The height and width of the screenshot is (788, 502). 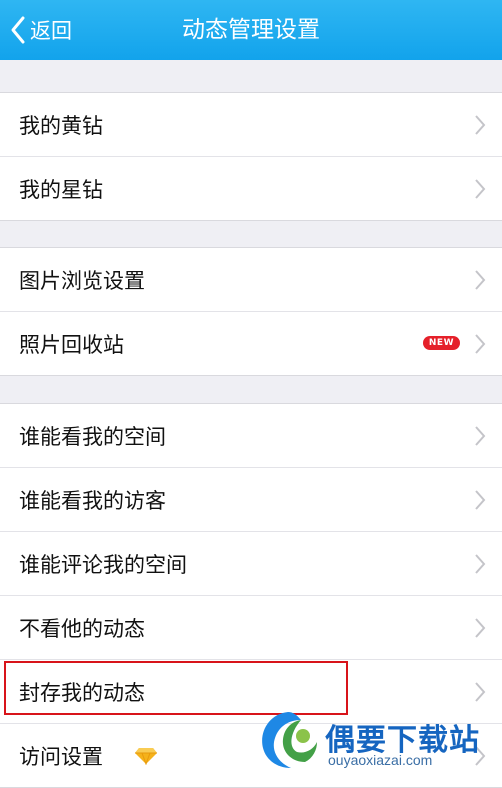 I want to click on page-title: 动态管理设置, so click(x=251, y=30).